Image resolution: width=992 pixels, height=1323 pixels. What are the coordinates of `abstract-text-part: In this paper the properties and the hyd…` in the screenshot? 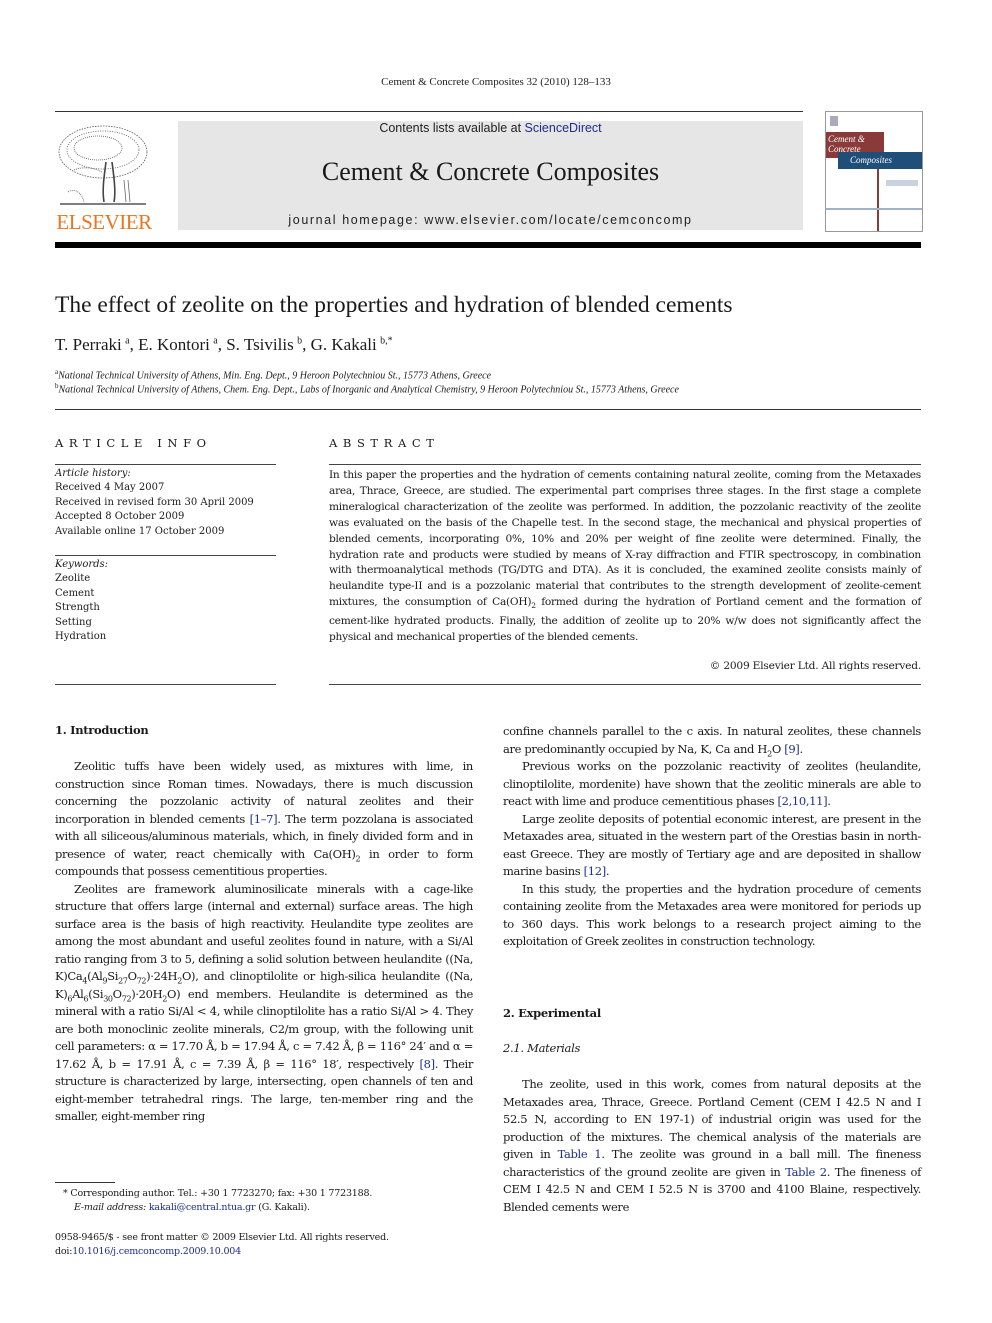 It's located at (625, 539).